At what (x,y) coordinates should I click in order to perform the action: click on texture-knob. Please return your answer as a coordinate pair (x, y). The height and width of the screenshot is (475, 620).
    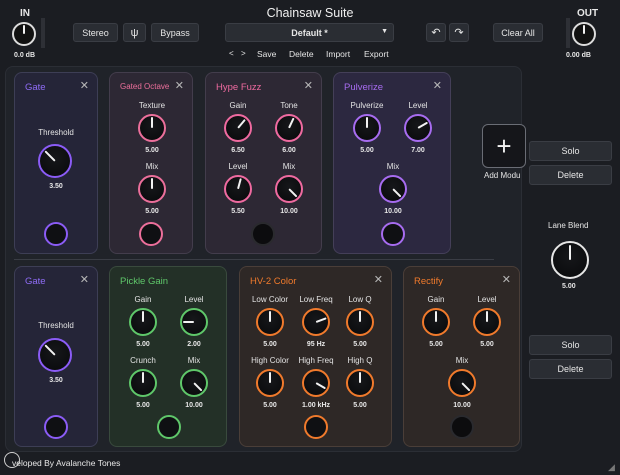
    Looking at the image, I should click on (152, 128).